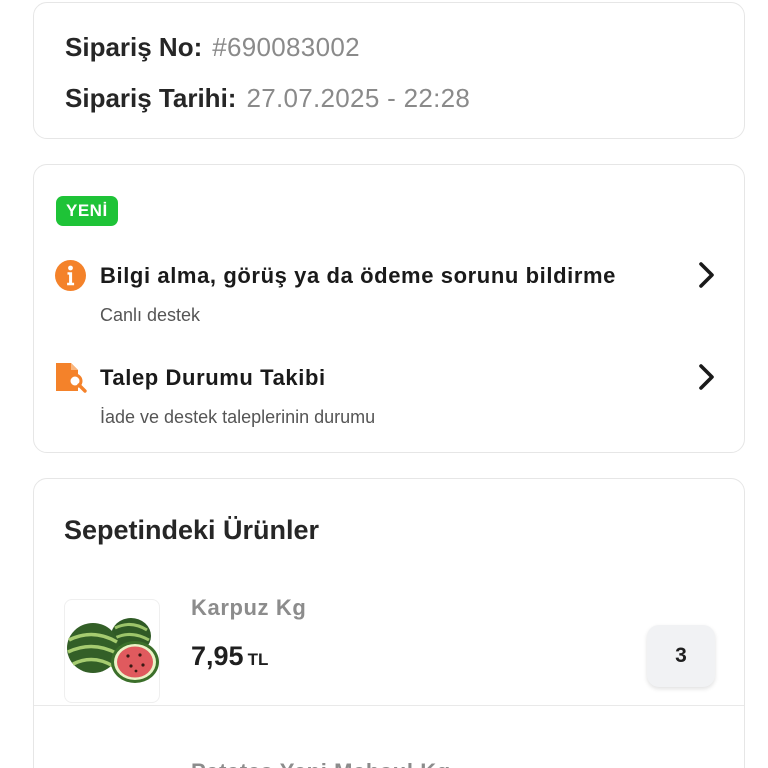 The image size is (768, 768). What do you see at coordinates (192, 530) in the screenshot?
I see `basket-title: Sepetindeki Ürünler` at bounding box center [192, 530].